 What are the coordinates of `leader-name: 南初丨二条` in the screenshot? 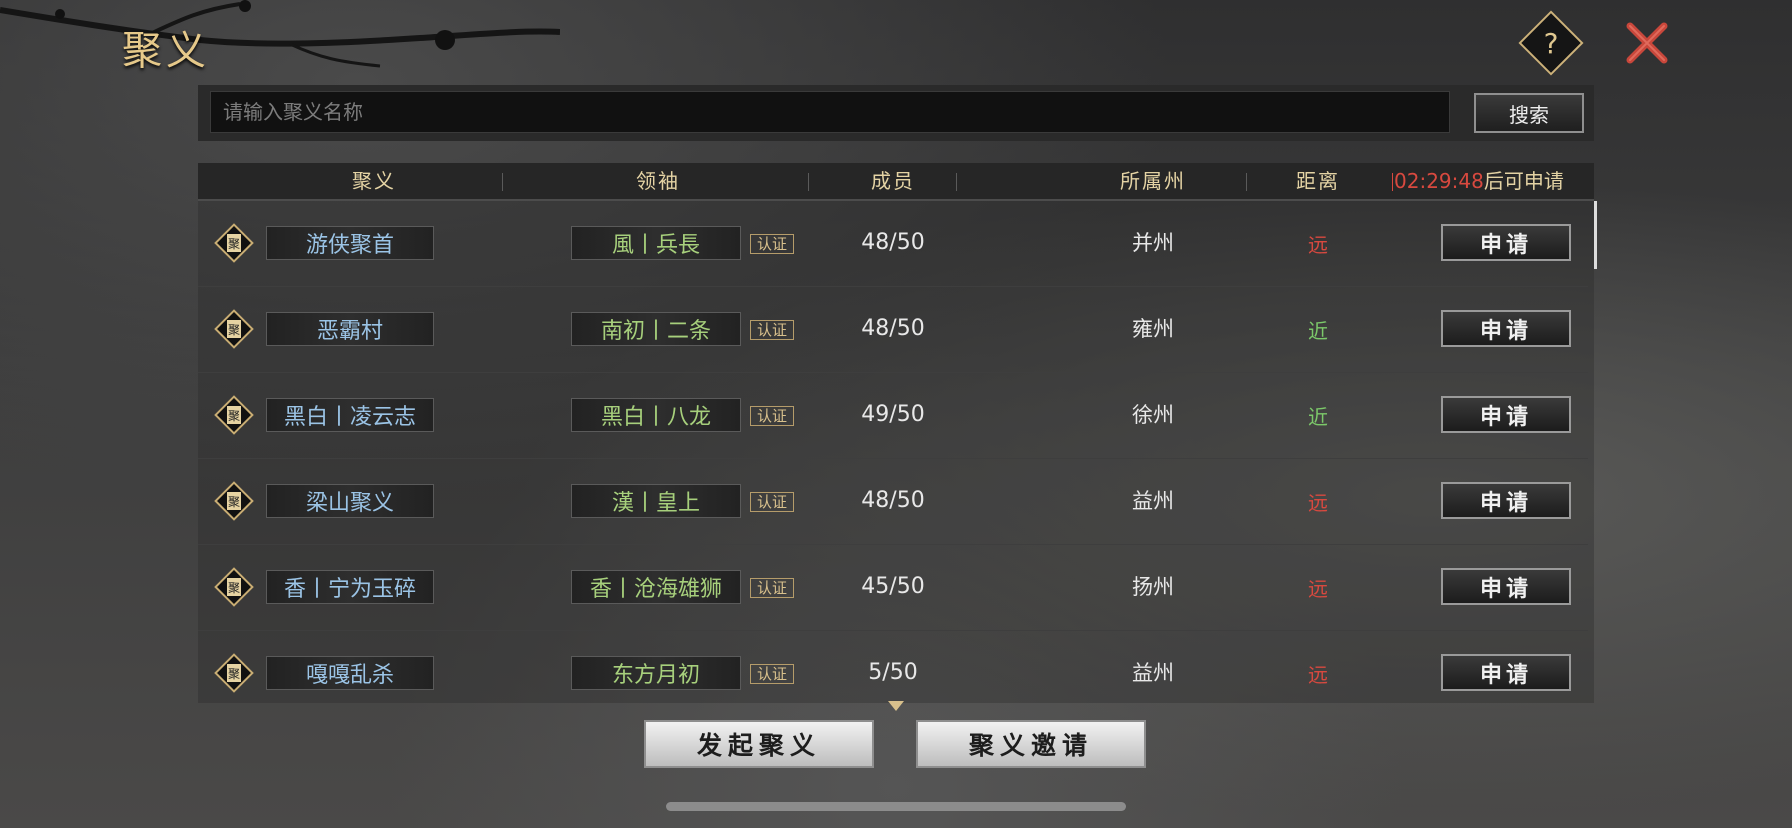 It's located at (656, 329).